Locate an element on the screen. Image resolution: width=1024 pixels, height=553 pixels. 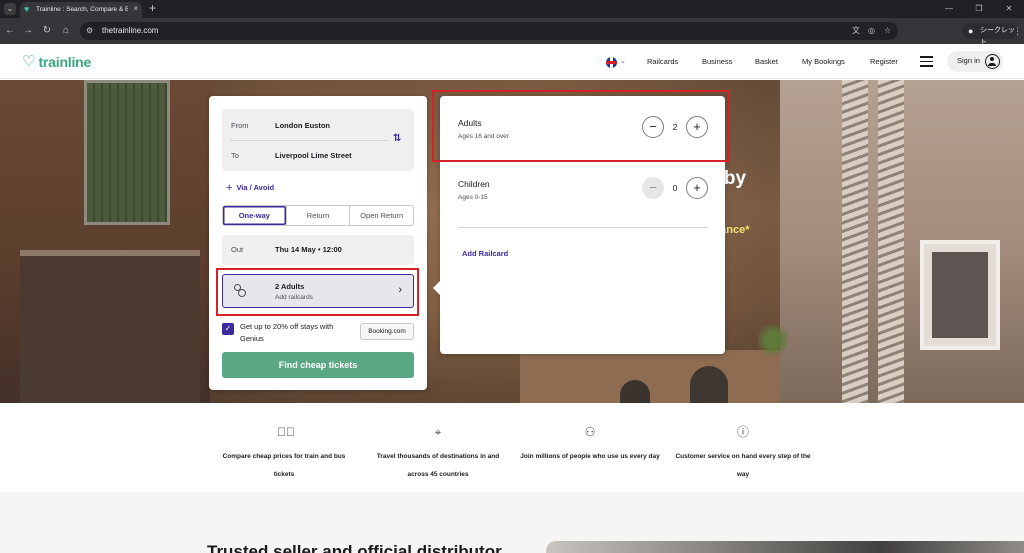
tab-one-way: One-way is located at coordinates (254, 215).